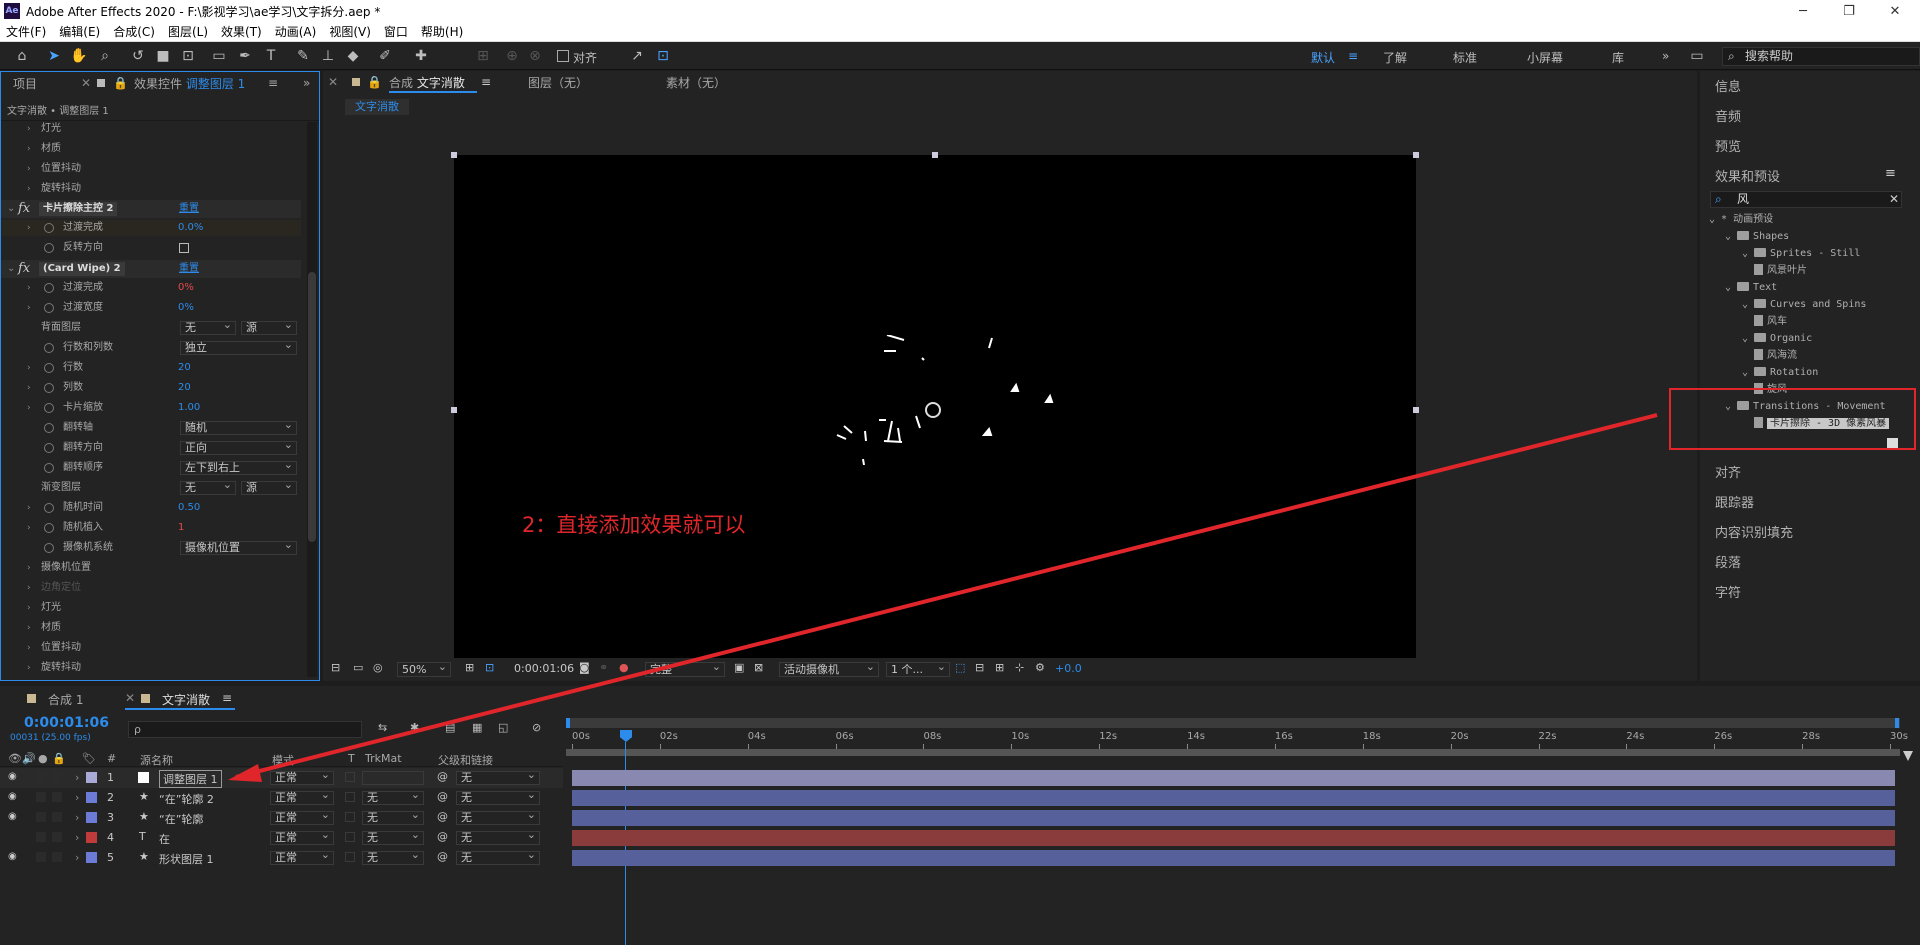  I want to click on timeline-tab-comp1: 合成 1, so click(65, 699).